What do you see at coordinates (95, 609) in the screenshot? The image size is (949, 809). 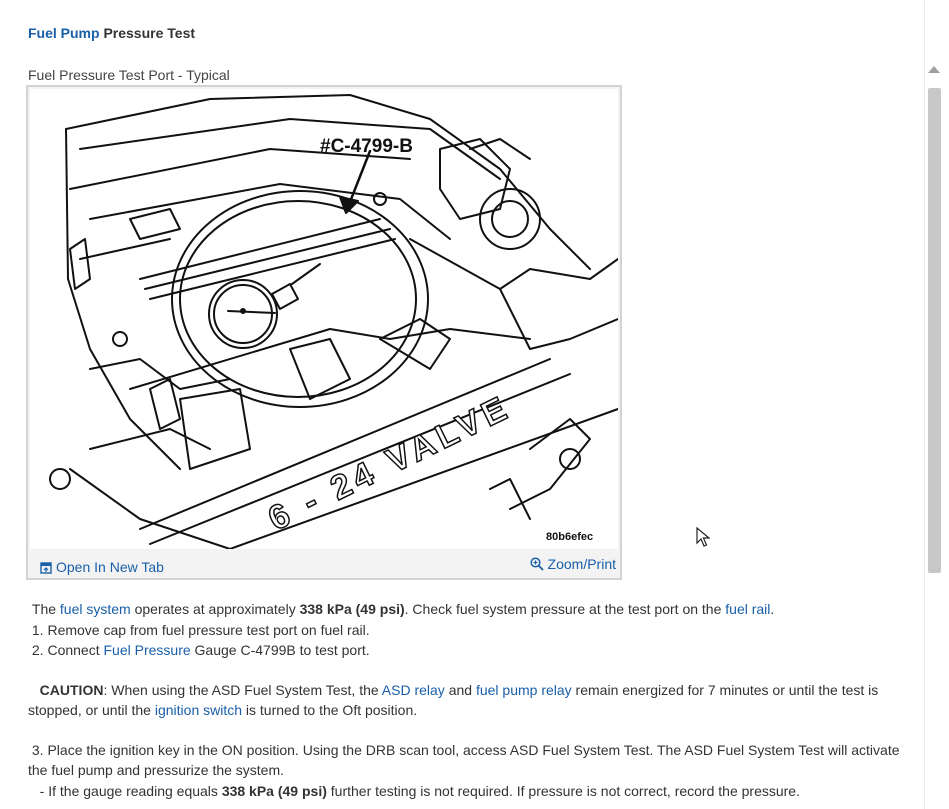 I see `fuel-system-link: fuel system` at bounding box center [95, 609].